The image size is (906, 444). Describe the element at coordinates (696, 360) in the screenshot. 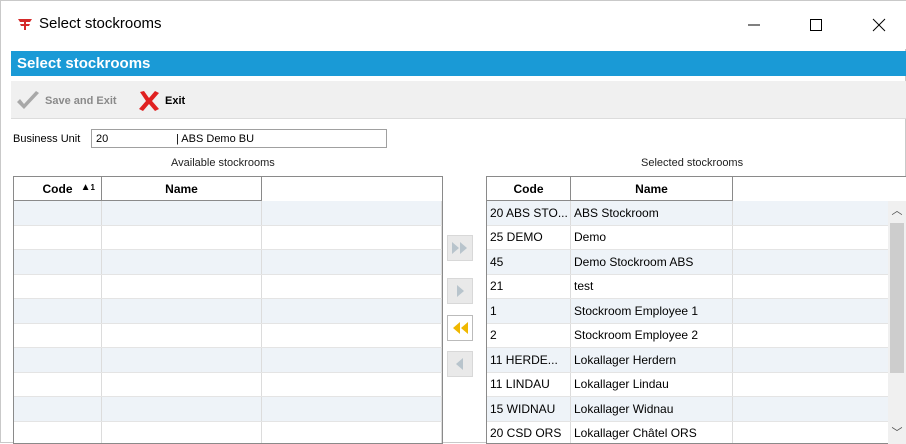

I see `table-row: 11 HERDE...Lokallager Herdern` at that location.